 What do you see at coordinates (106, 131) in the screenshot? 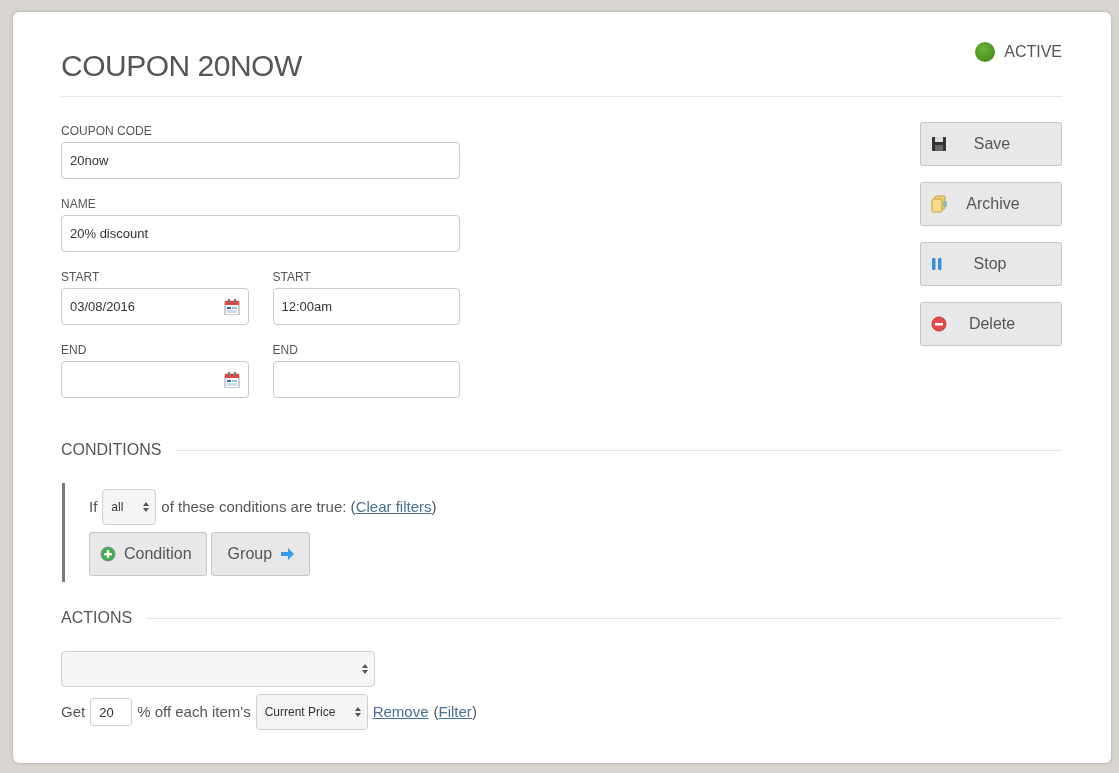
I see `field-label: COUPON CODE` at bounding box center [106, 131].